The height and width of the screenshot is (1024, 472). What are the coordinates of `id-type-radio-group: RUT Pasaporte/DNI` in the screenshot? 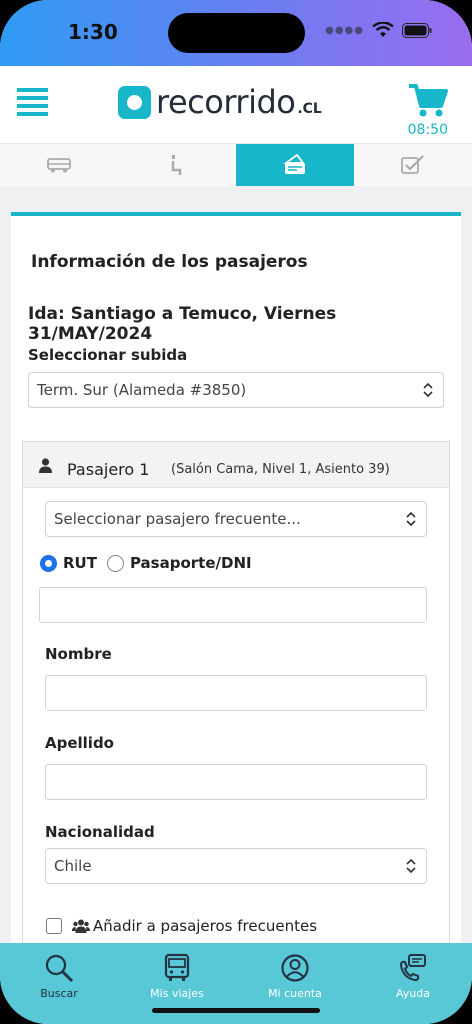 It's located at (146, 563).